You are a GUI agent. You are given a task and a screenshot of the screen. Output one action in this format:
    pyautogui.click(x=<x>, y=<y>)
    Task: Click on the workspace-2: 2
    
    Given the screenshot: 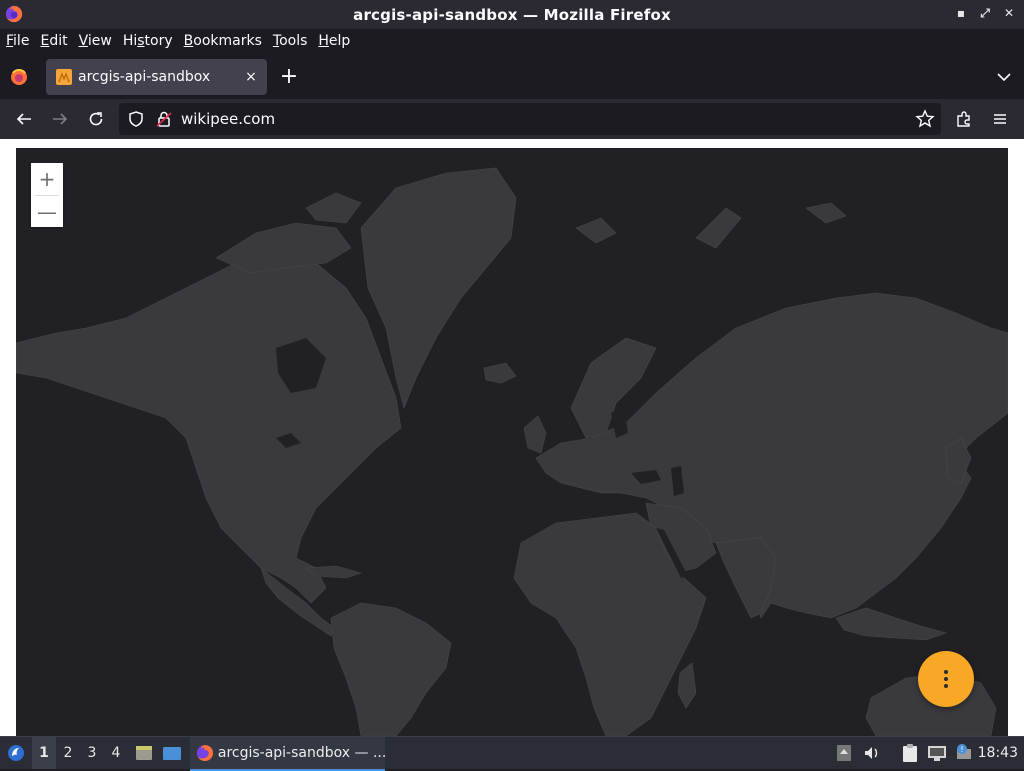 What is the action you would take?
    pyautogui.click(x=68, y=753)
    